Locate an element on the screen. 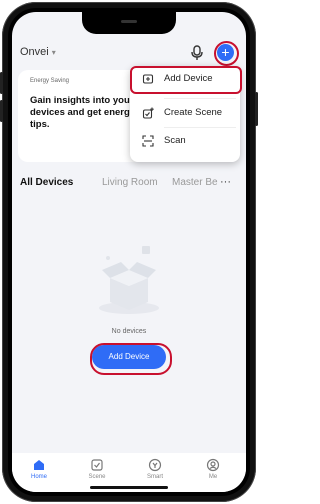  menu-item-label: Create Scene is located at coordinates (193, 112).